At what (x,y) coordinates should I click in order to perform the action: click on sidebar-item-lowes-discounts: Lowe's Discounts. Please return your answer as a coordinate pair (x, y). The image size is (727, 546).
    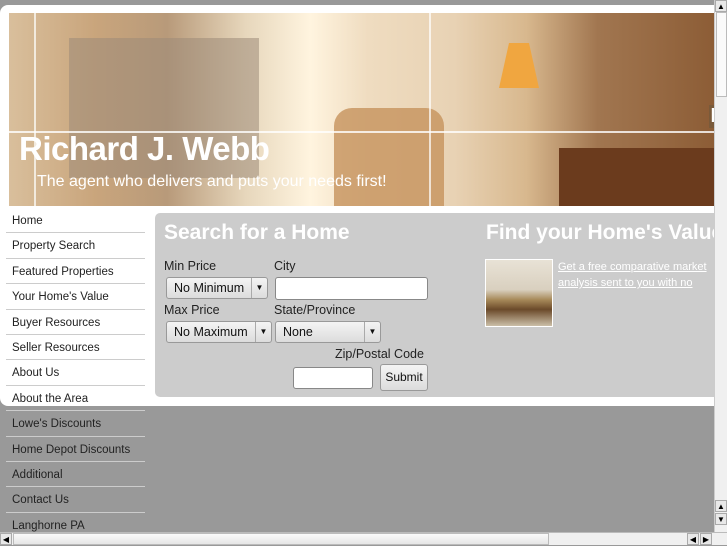
    Looking at the image, I should click on (75, 424).